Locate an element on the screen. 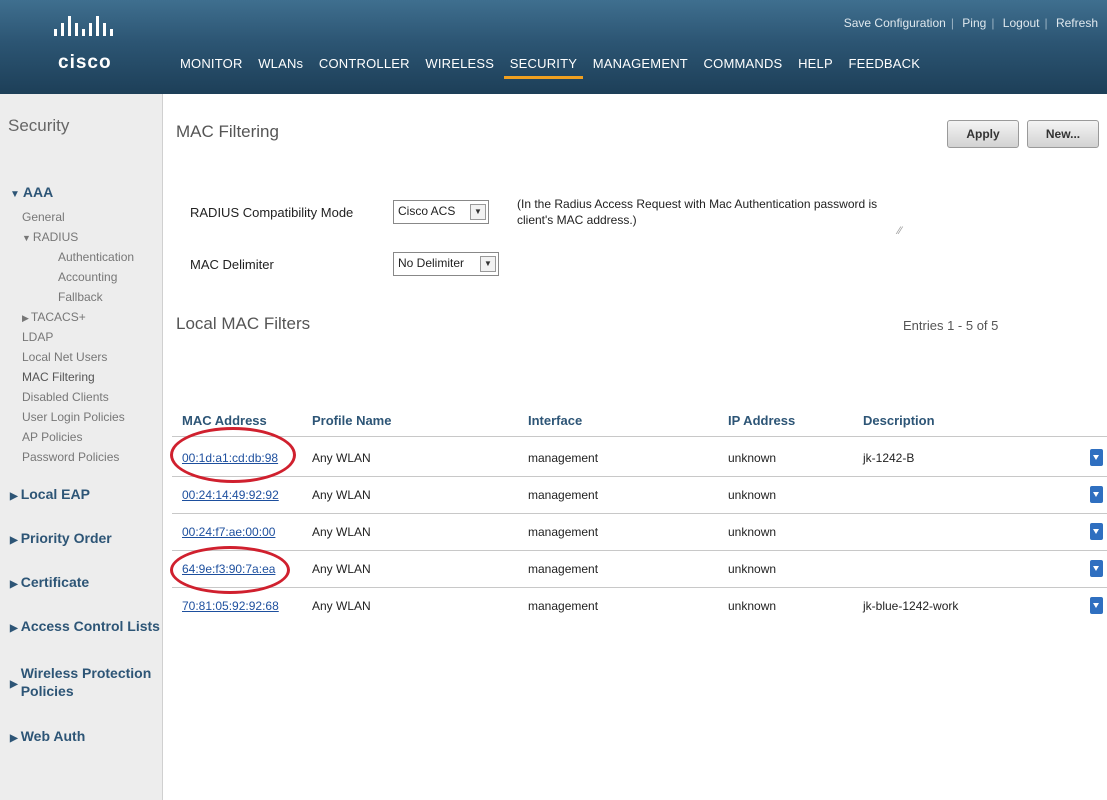  save-configuration-link: Save Configuration is located at coordinates (895, 23).